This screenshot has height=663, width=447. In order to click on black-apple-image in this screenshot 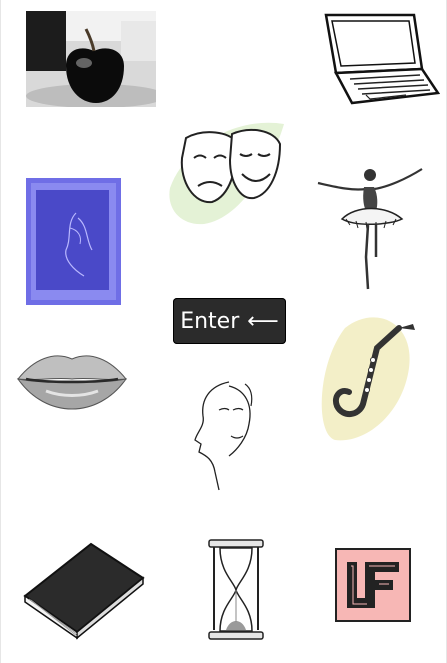, I will do `click(91, 59)`.